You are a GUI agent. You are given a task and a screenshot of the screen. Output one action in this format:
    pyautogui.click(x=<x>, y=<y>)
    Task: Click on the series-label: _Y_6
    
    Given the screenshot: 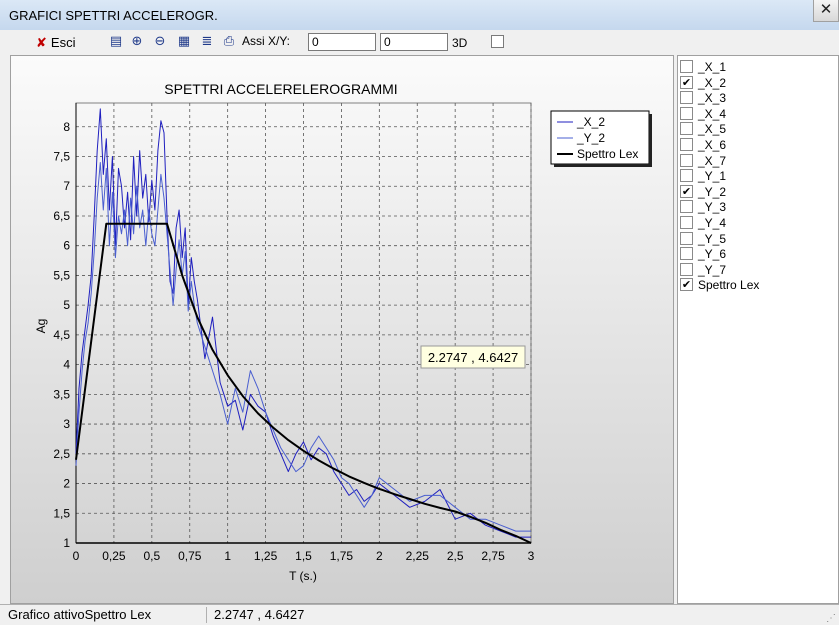 What is the action you would take?
    pyautogui.click(x=712, y=254)
    